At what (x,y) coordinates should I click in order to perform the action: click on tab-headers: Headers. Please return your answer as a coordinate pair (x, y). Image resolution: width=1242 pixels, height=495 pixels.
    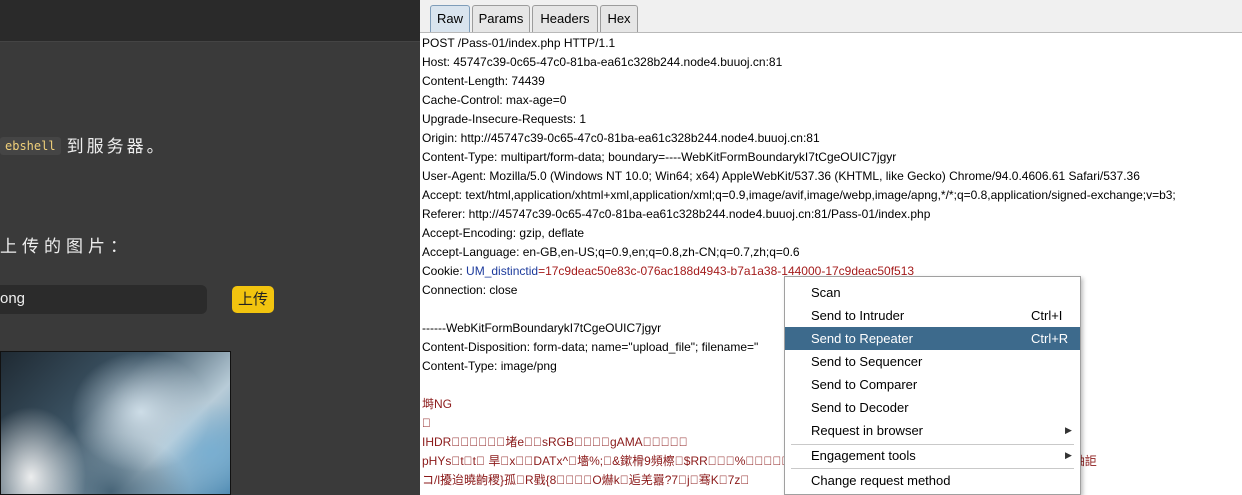
    Looking at the image, I should click on (565, 18).